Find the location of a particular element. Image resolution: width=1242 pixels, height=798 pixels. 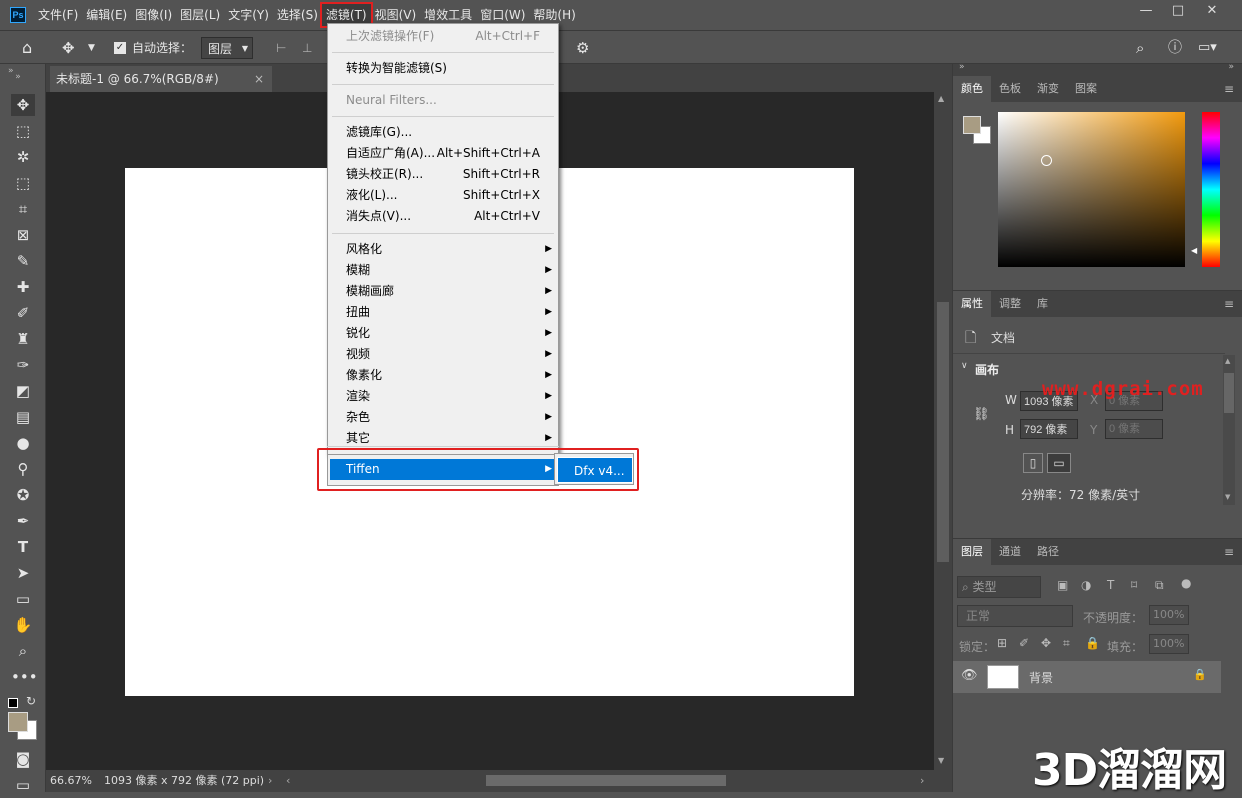

crop-tool-icon: ⌗ is located at coordinates (23, 209).